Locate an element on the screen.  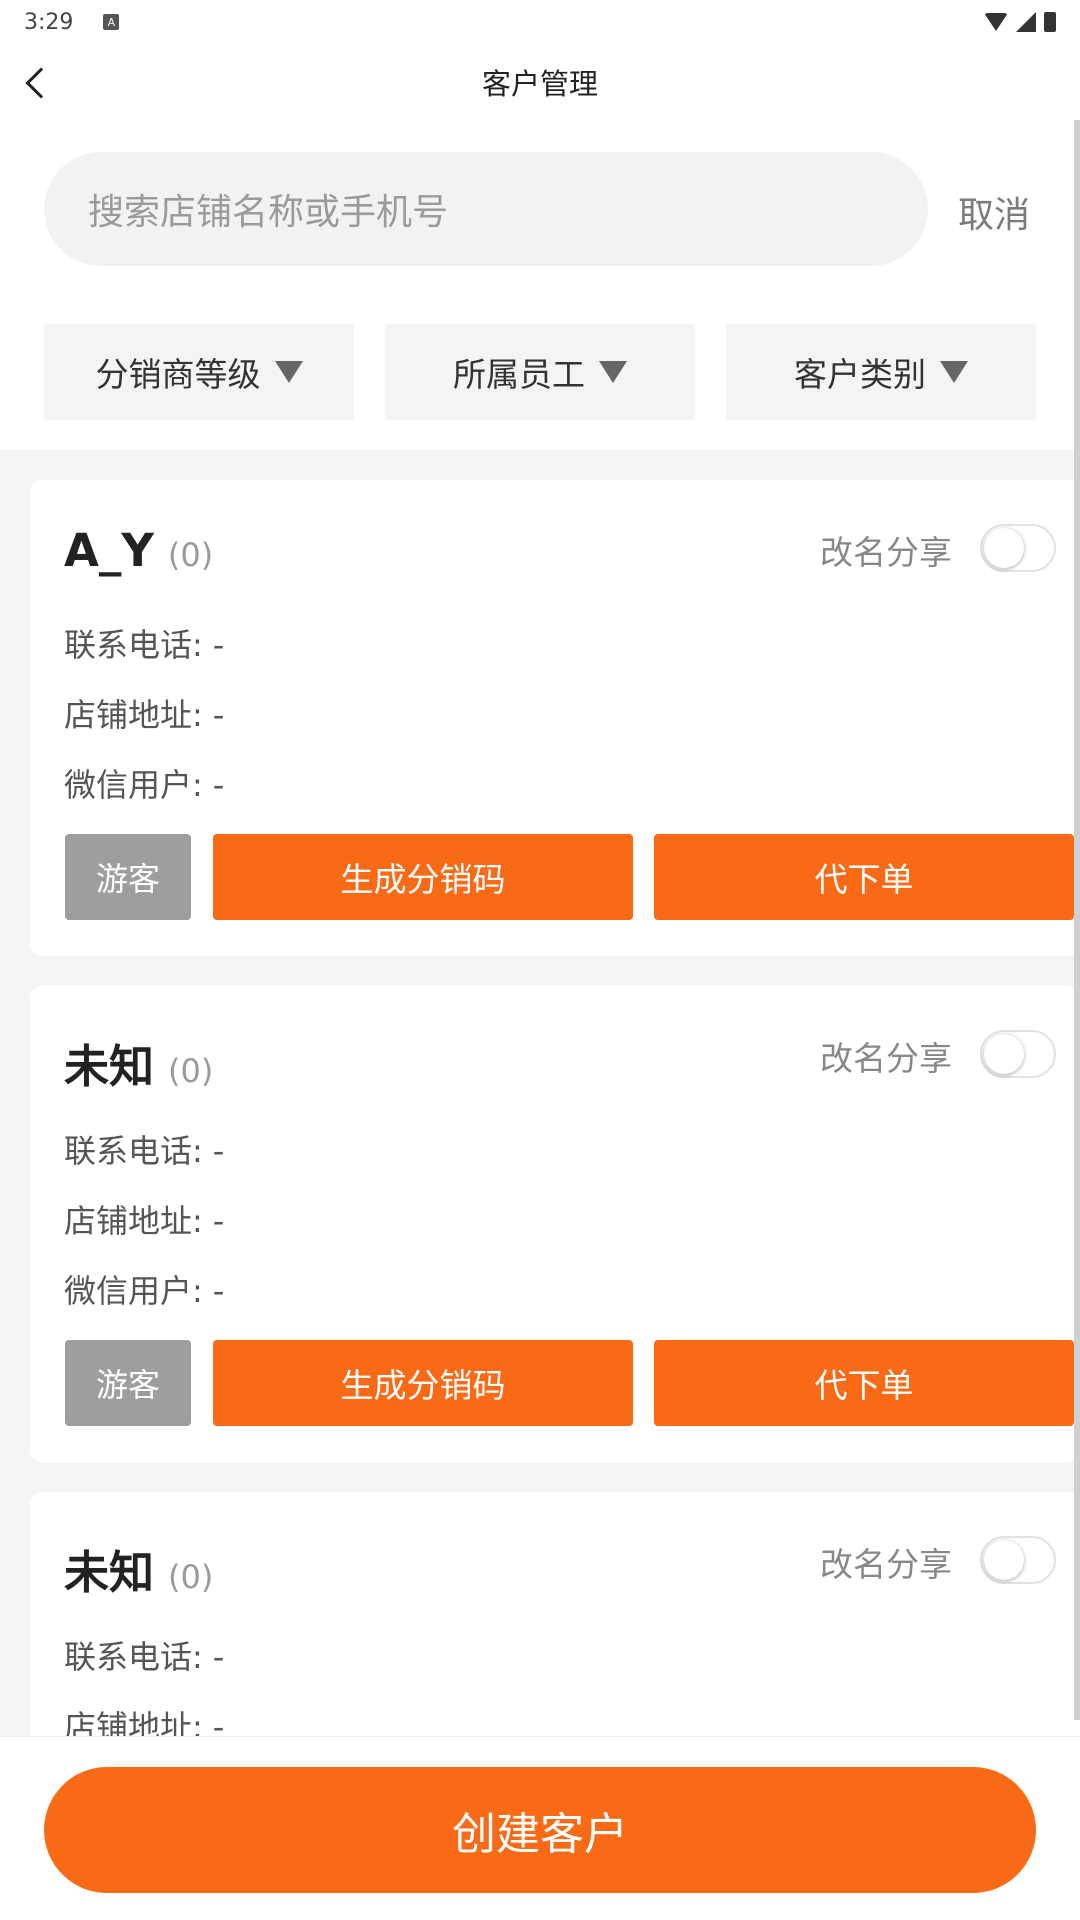
filter-label: 所属员工 is located at coordinates (519, 374).